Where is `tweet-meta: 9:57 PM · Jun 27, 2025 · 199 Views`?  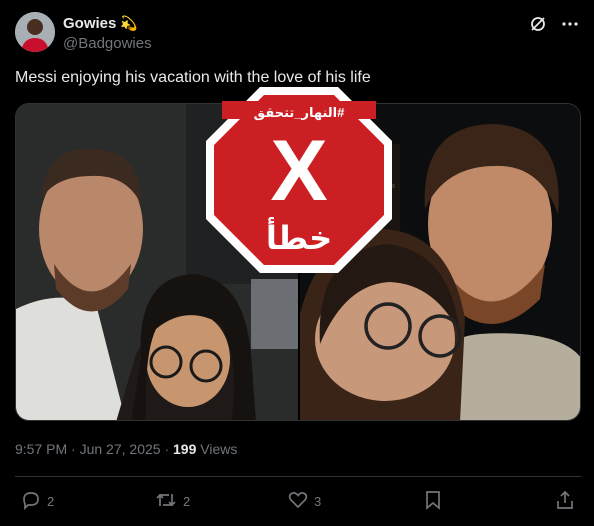
tweet-meta: 9:57 PM · Jun 27, 2025 · 199 Views is located at coordinates (126, 449).